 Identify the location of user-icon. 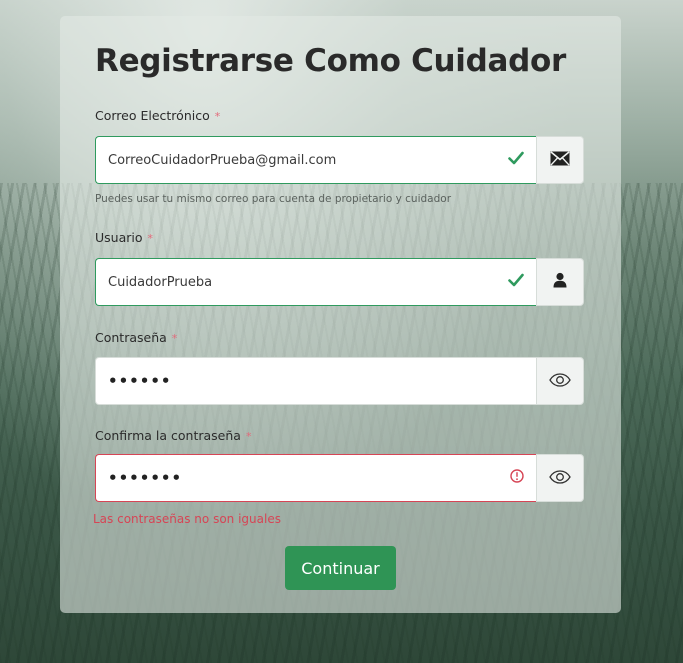
(560, 282).